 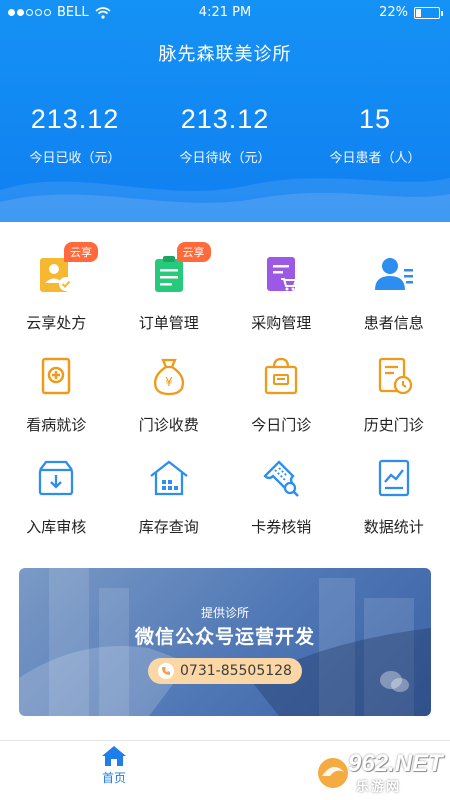 I want to click on watermark-logo: 962.NET 乐游网, so click(x=380, y=772).